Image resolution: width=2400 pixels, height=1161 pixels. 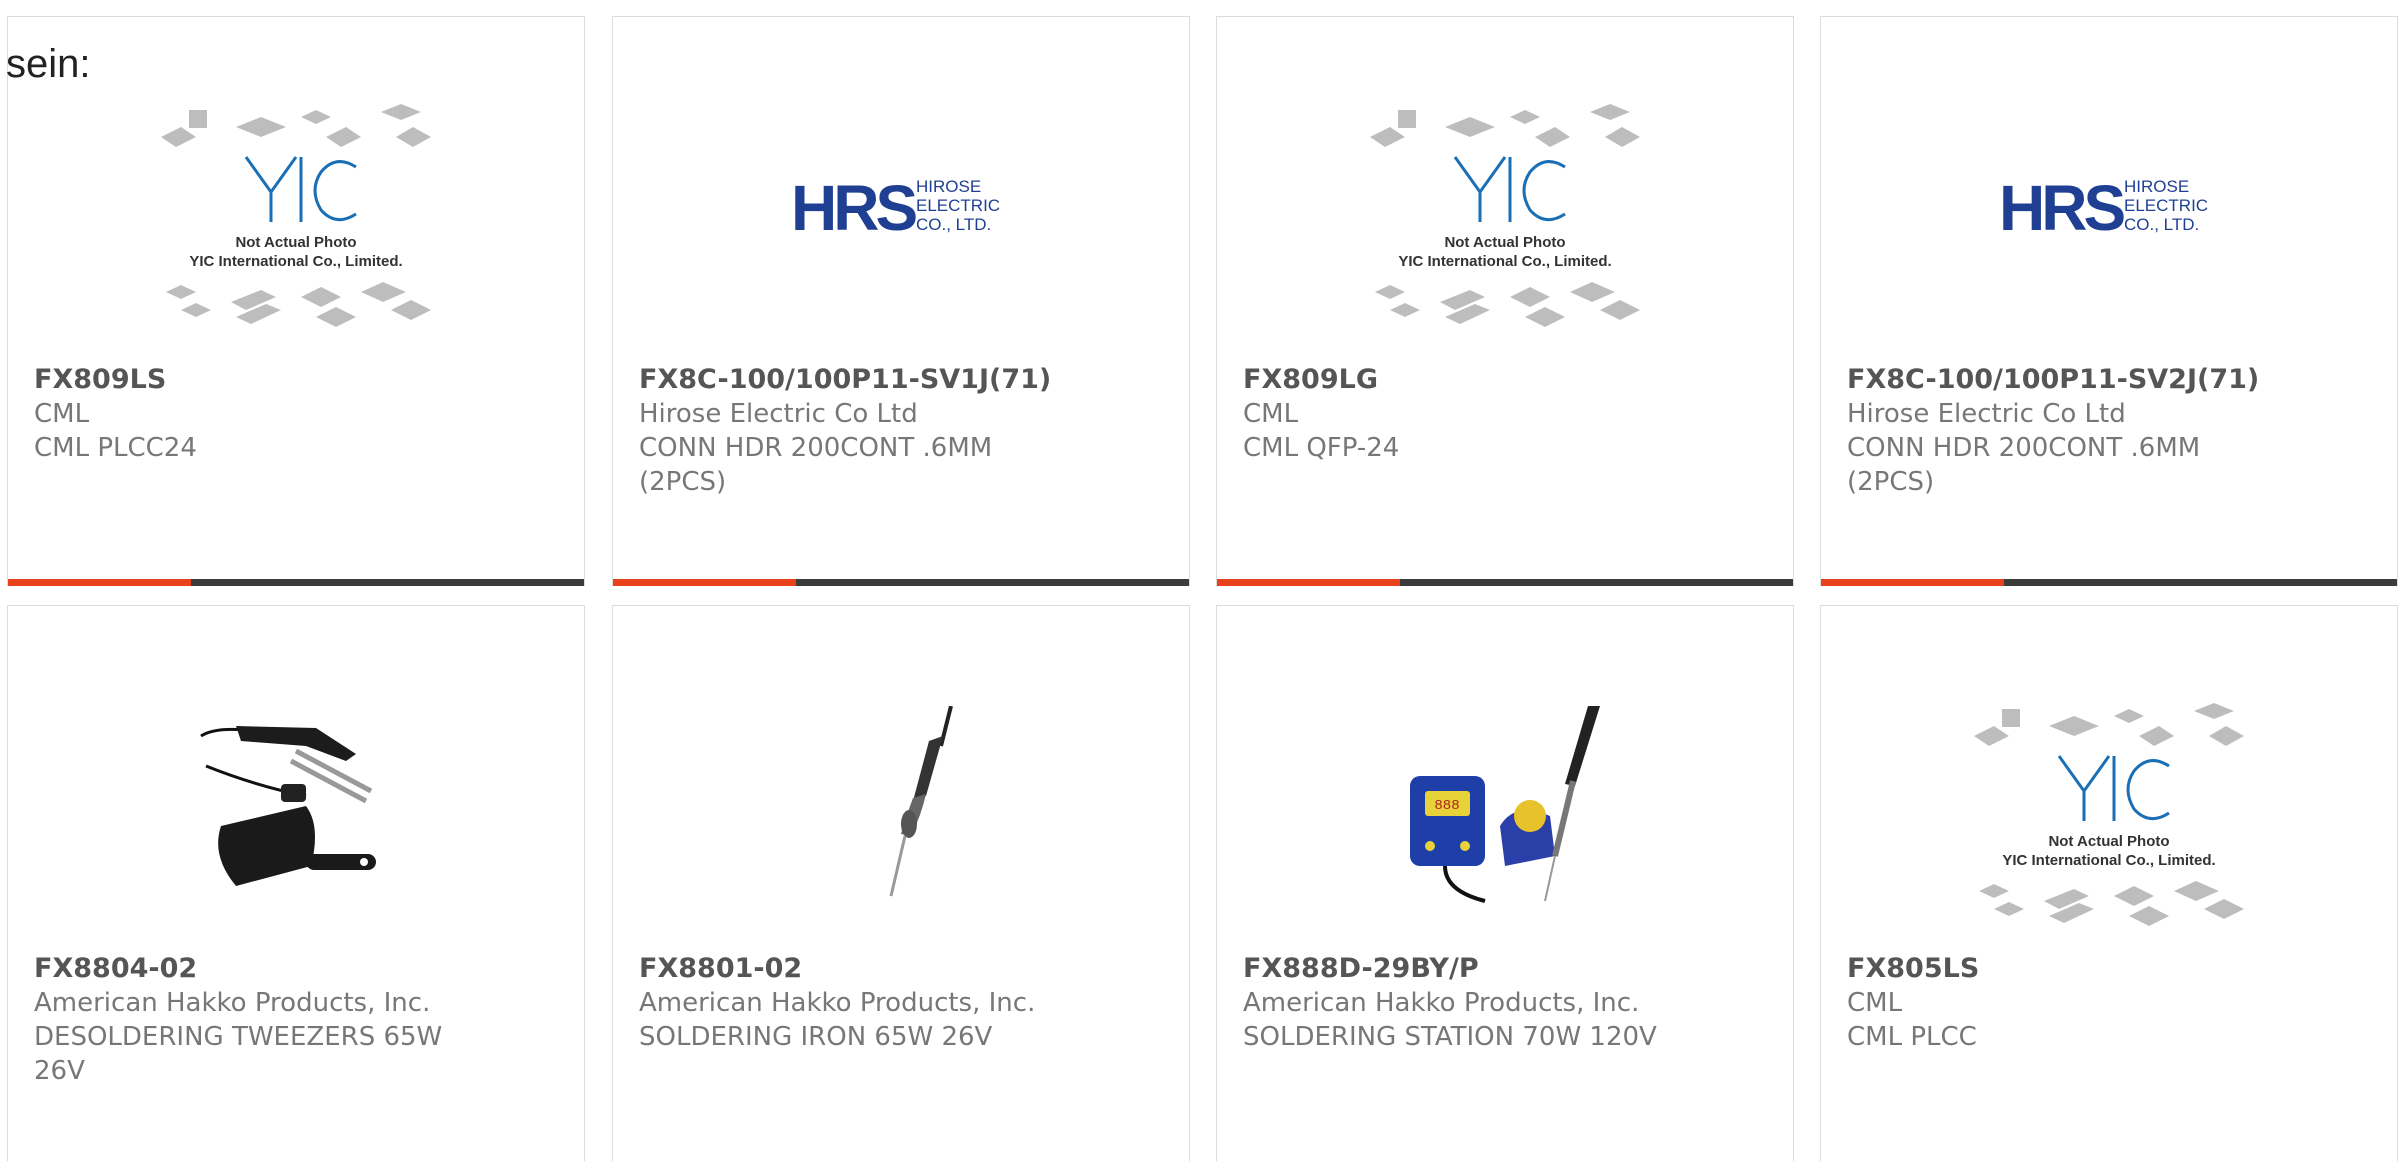 I want to click on svg-text: 888, so click(x=1446, y=806).